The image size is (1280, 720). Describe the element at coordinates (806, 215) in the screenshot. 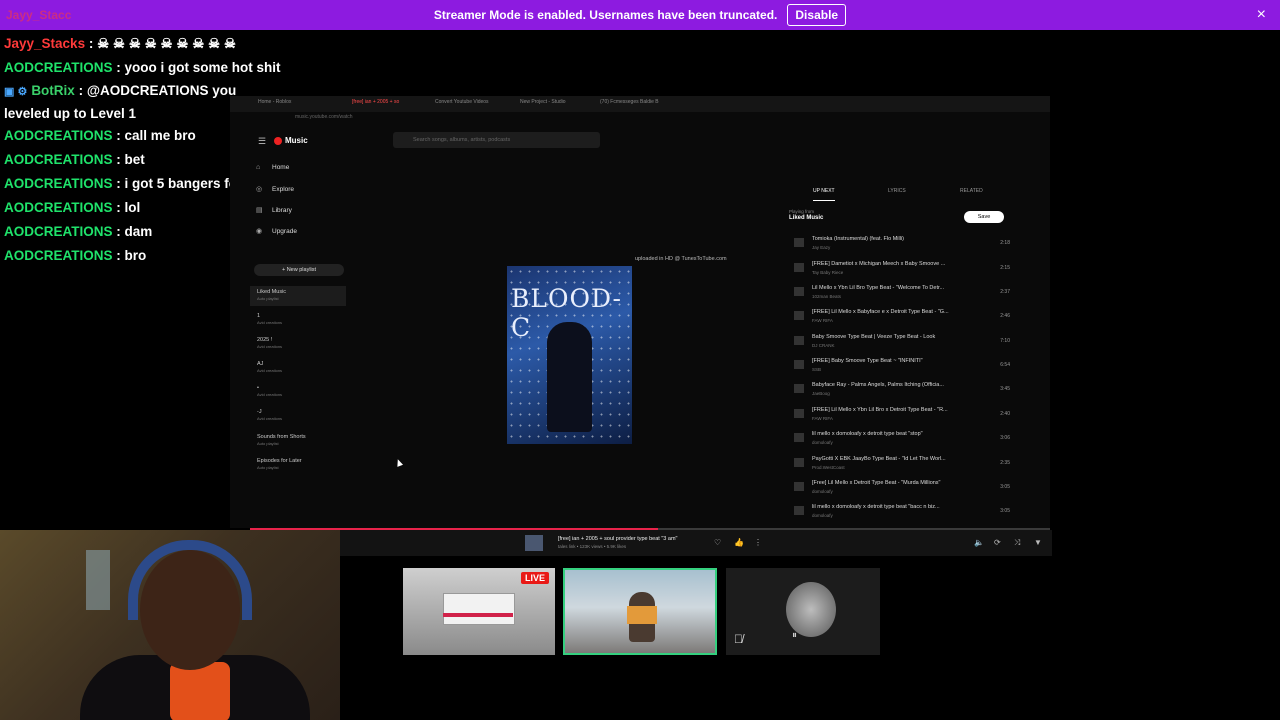

I see `playing-from: Playing from Liked Music` at that location.